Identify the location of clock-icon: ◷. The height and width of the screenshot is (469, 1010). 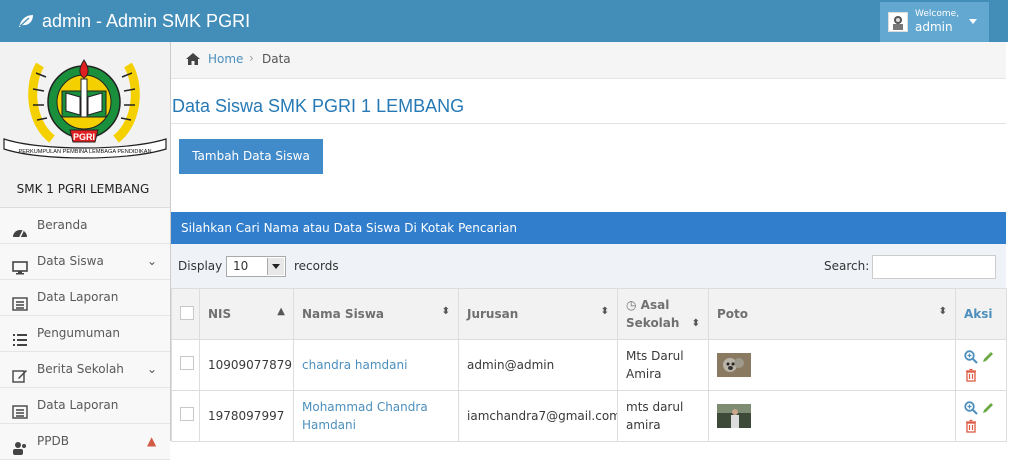
(631, 305).